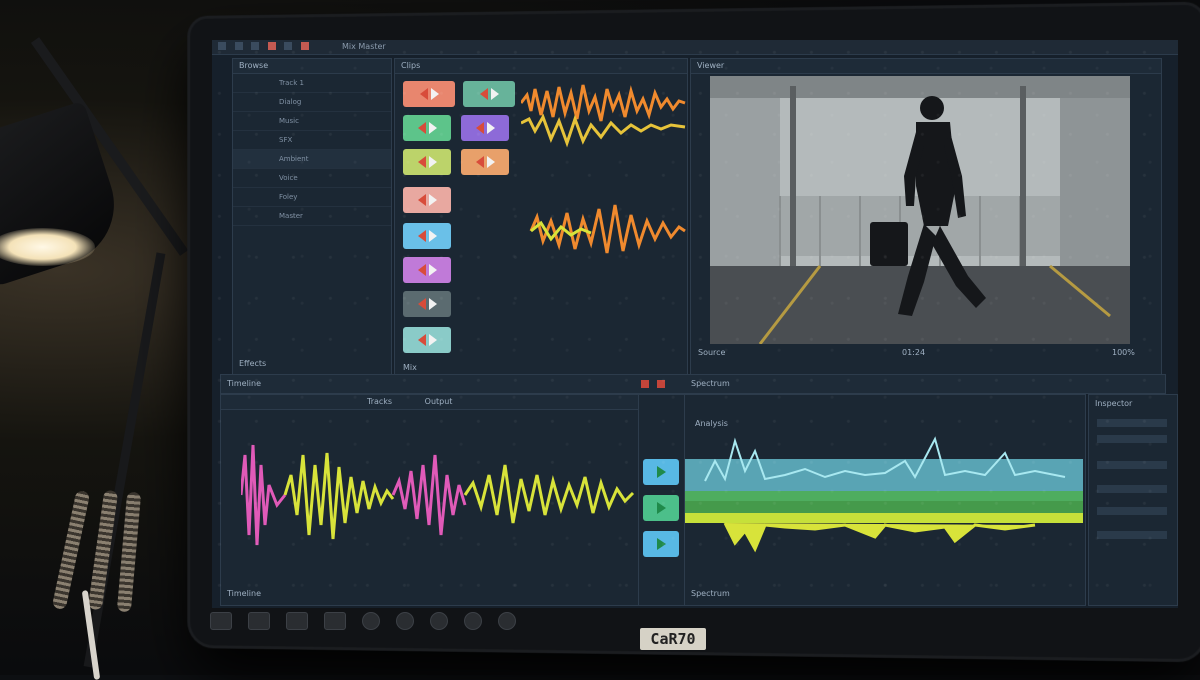  What do you see at coordinates (884, 494) in the screenshot?
I see `spectrum-graph` at bounding box center [884, 494].